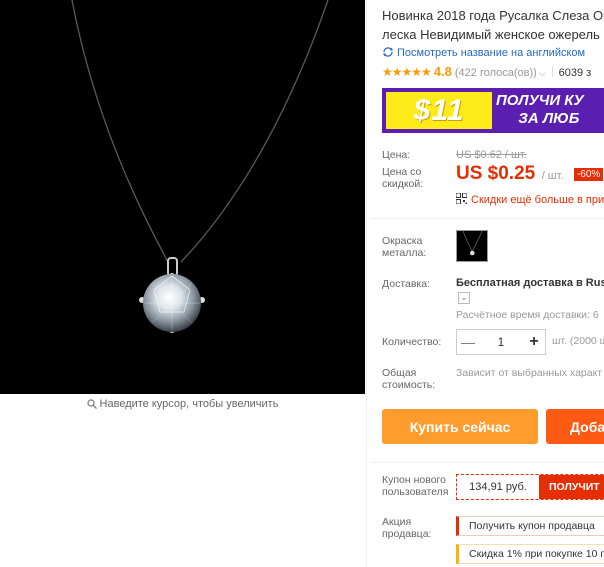 The width and height of the screenshot is (604, 567). What do you see at coordinates (530, 283) in the screenshot?
I see `shipping-option: Бесплатная доставка в Russ` at bounding box center [530, 283].